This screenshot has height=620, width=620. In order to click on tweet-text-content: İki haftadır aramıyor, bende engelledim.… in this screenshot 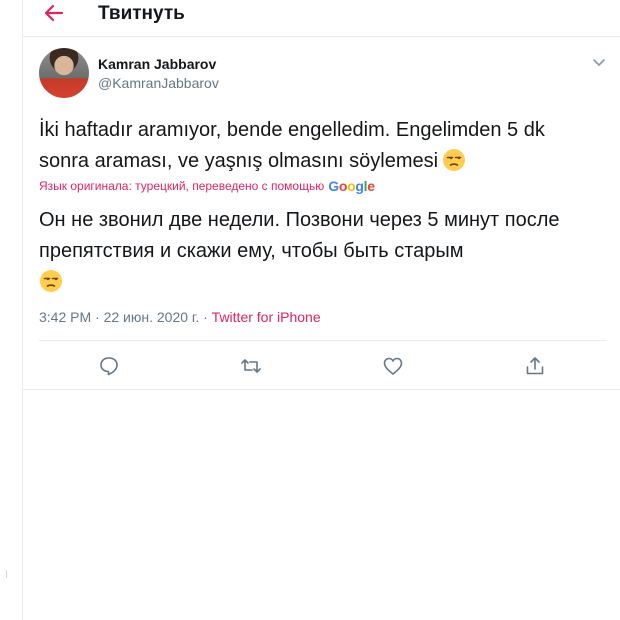, I will do `click(292, 145)`.